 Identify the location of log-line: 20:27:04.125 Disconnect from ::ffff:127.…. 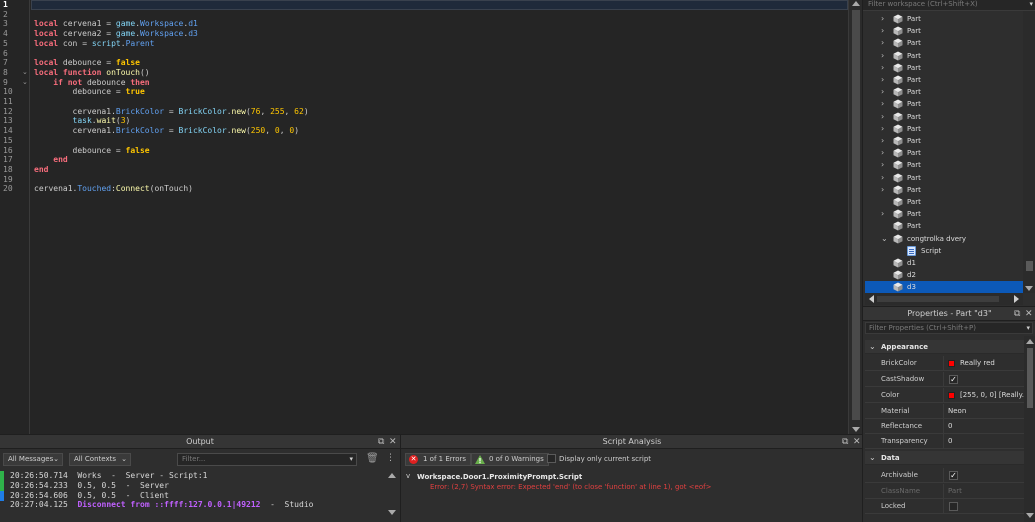
(161, 505).